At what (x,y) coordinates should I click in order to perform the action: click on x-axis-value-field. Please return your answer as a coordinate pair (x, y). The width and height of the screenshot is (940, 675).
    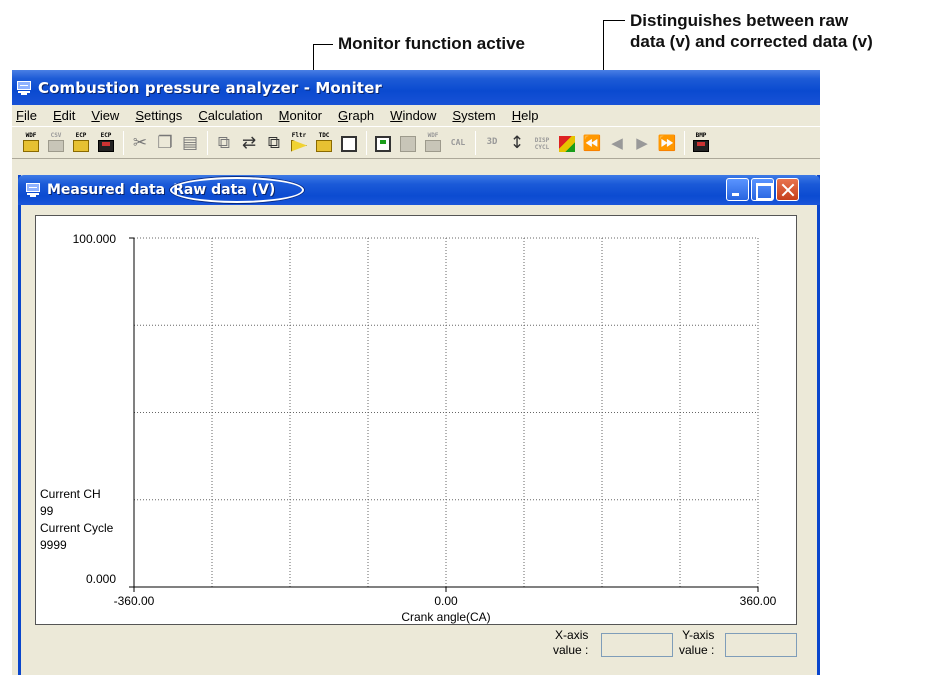
    Looking at the image, I should click on (637, 645).